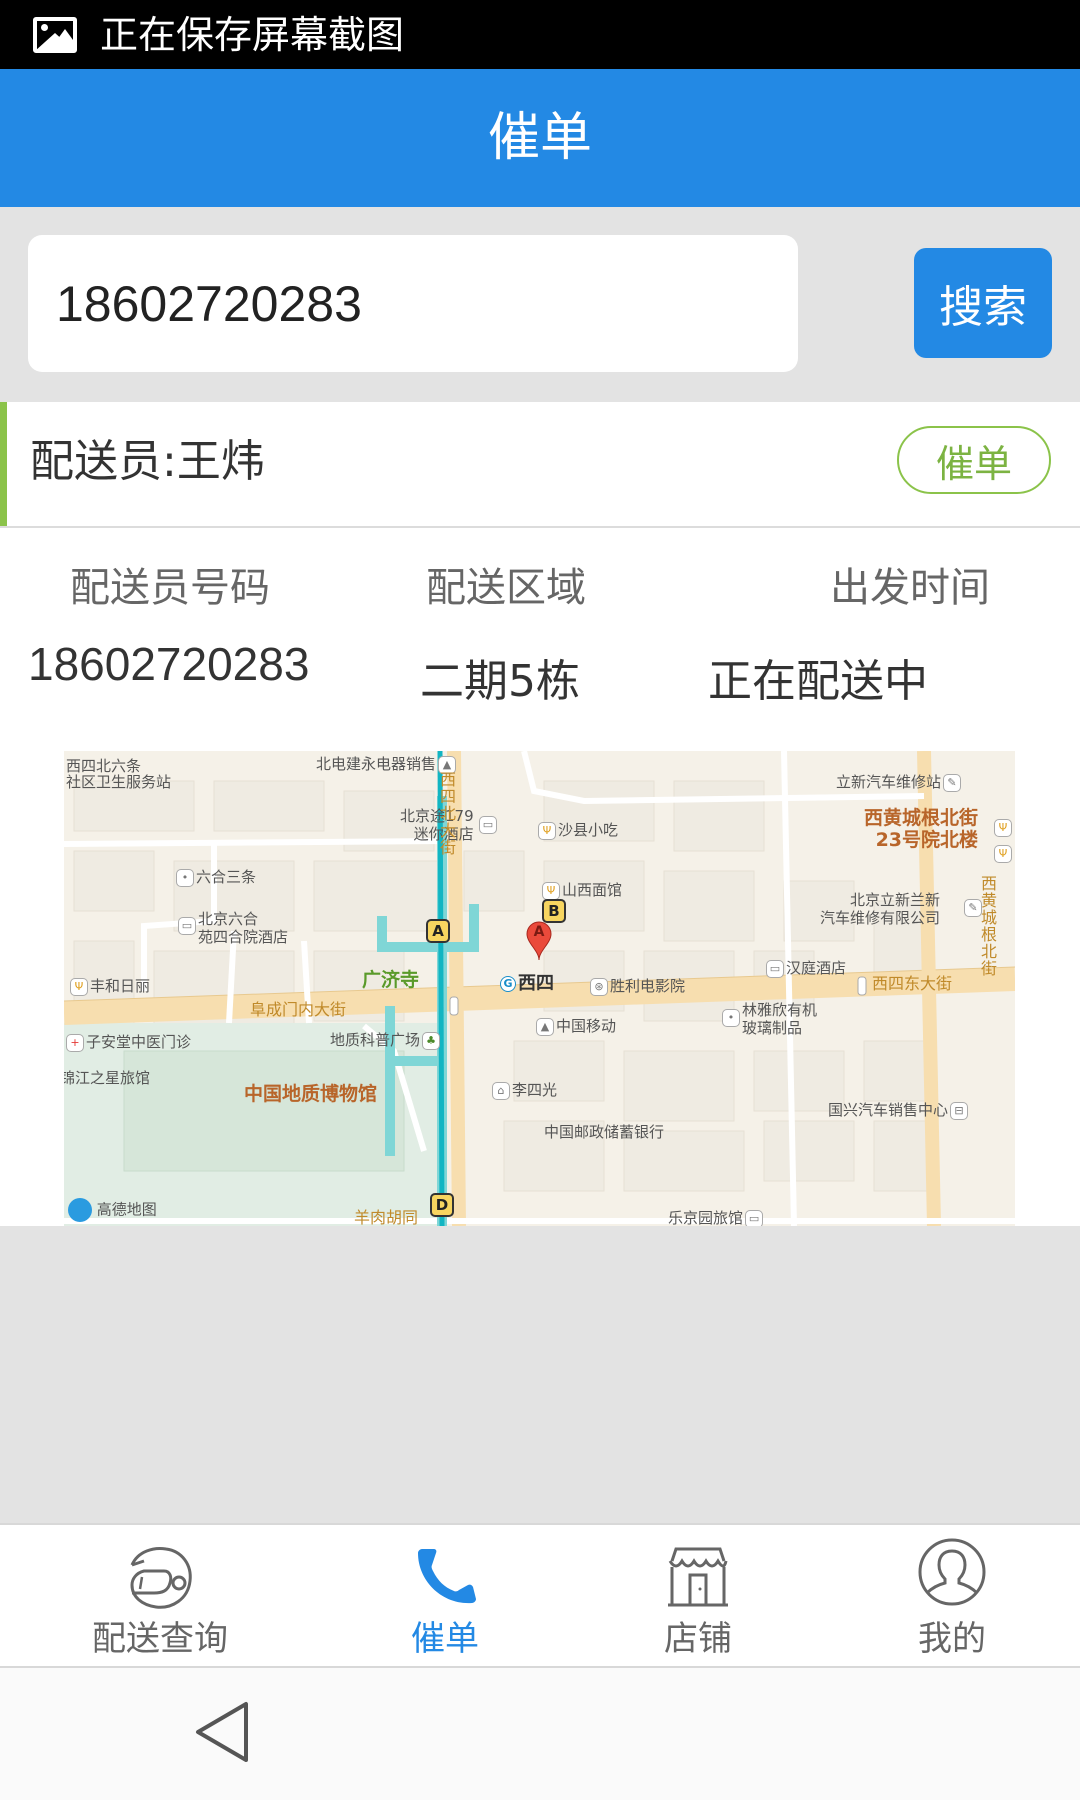 The height and width of the screenshot is (1800, 1080). Describe the element at coordinates (386, 1040) in the screenshot. I see `map-label: 地质科普广场 ♣` at that location.